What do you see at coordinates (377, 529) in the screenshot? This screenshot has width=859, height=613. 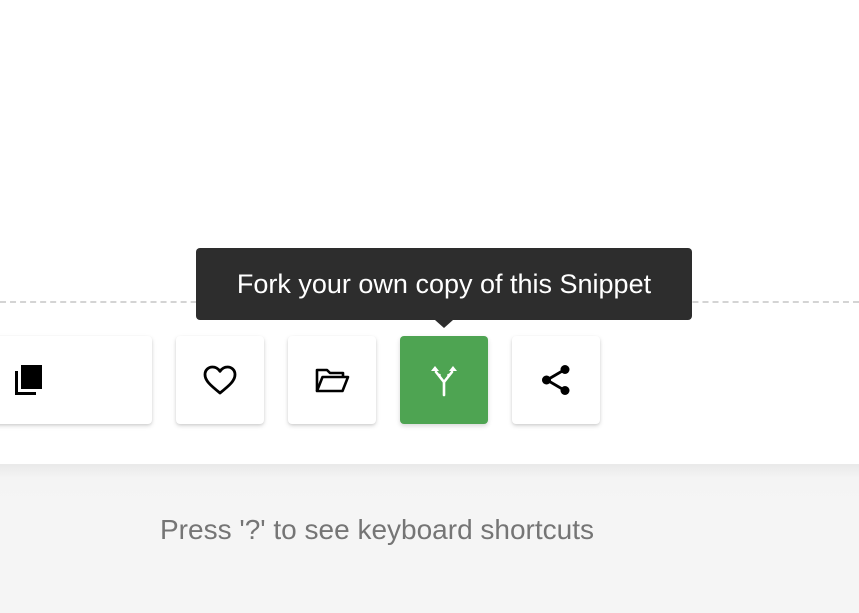 I see `keyboard-shortcut-hint: Press '?' to see keyboard shortcuts` at bounding box center [377, 529].